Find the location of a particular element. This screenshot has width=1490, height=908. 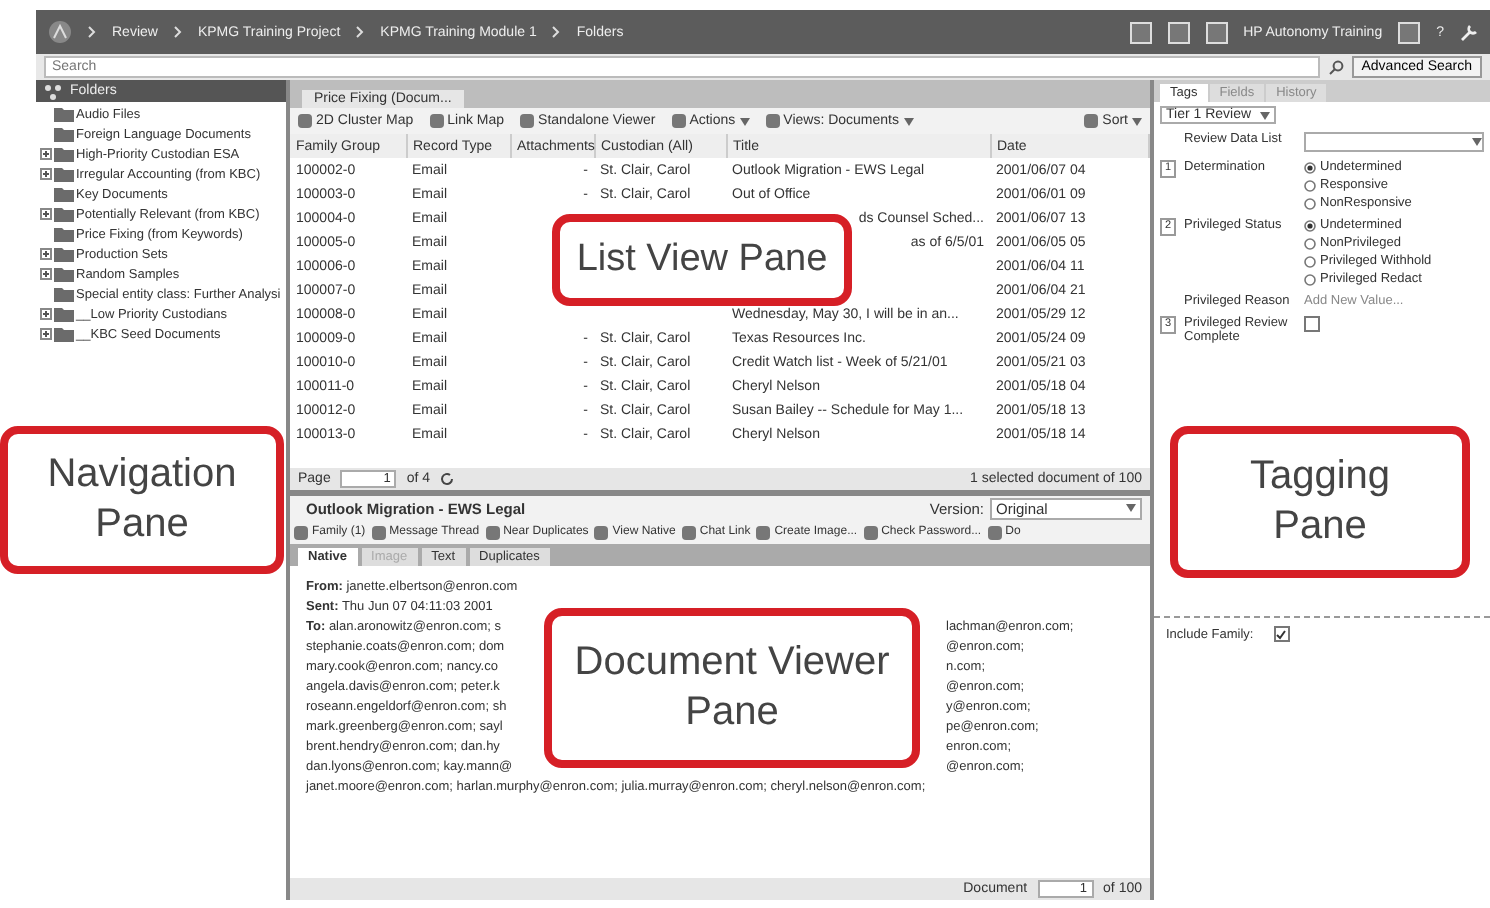

callout-label: Document Viewer Pane is located at coordinates (732, 688).